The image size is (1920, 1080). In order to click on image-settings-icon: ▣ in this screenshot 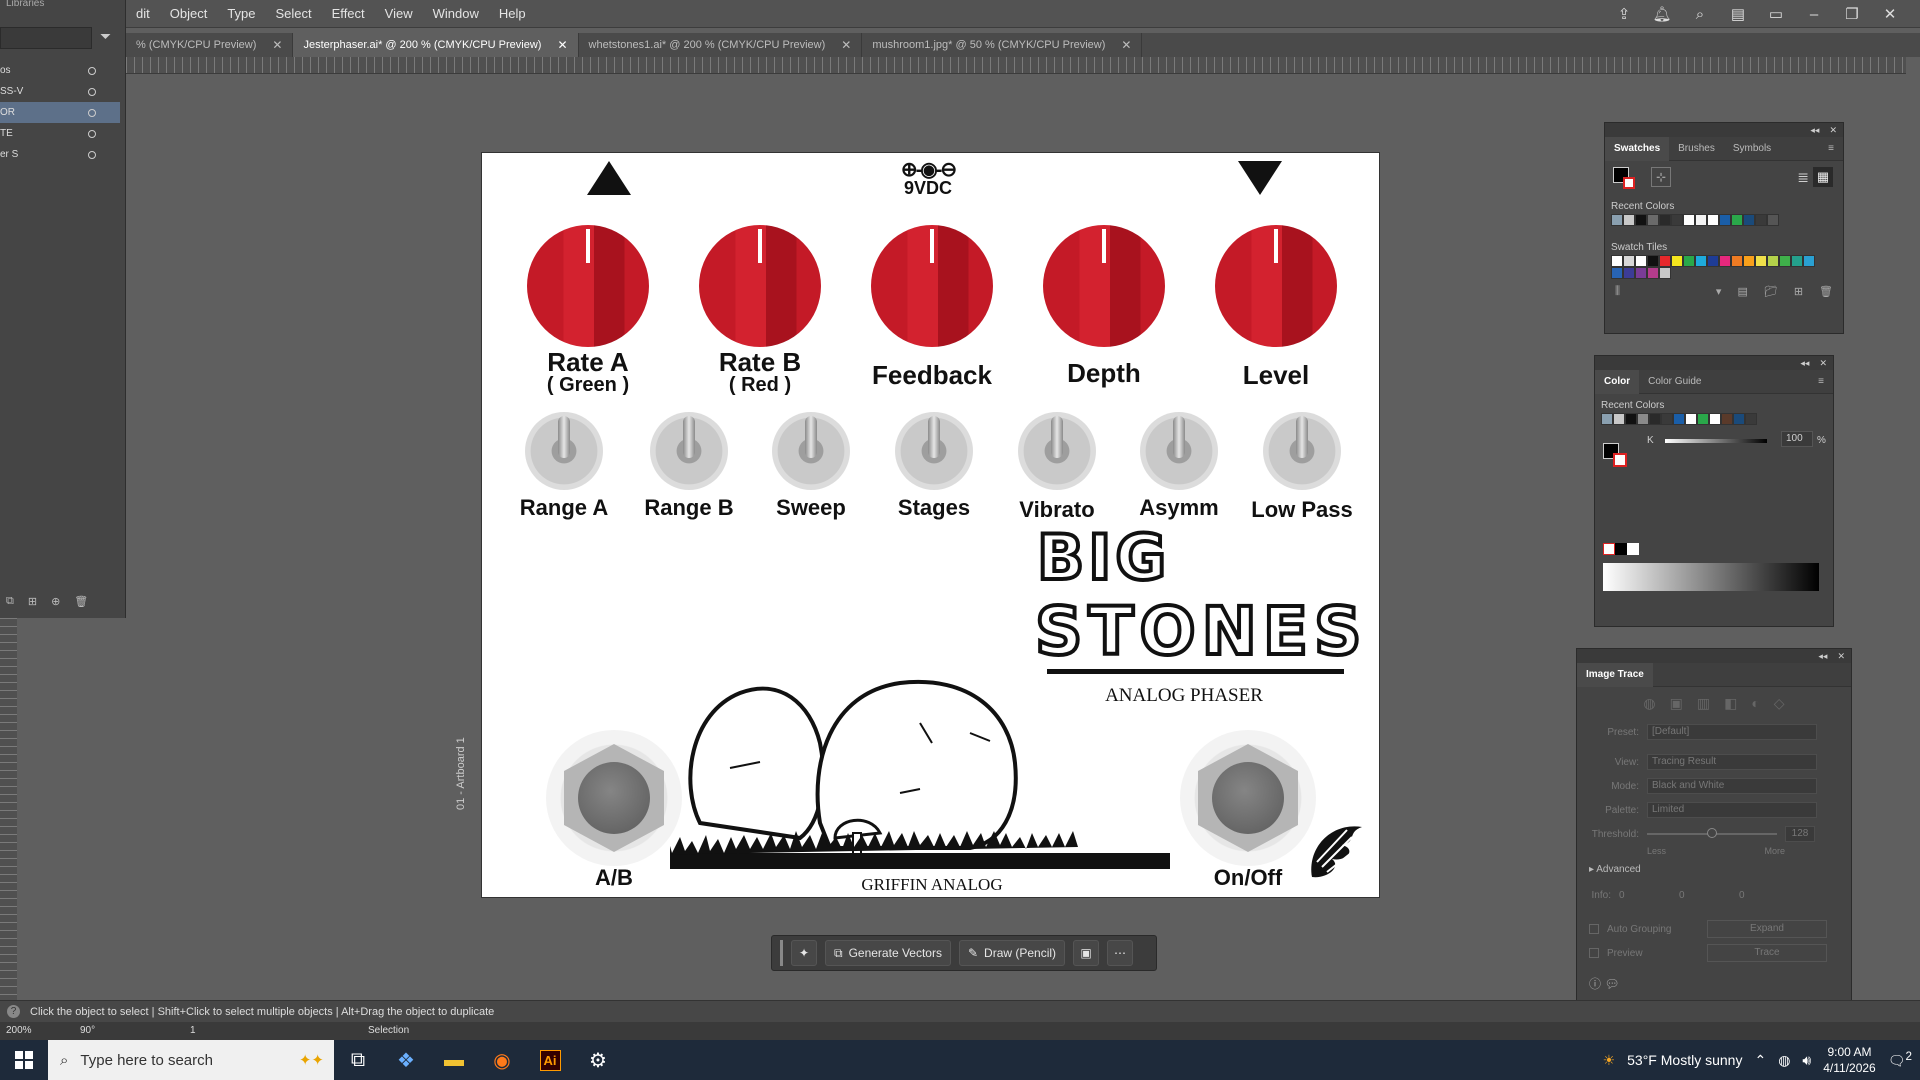, I will do `click(1086, 953)`.